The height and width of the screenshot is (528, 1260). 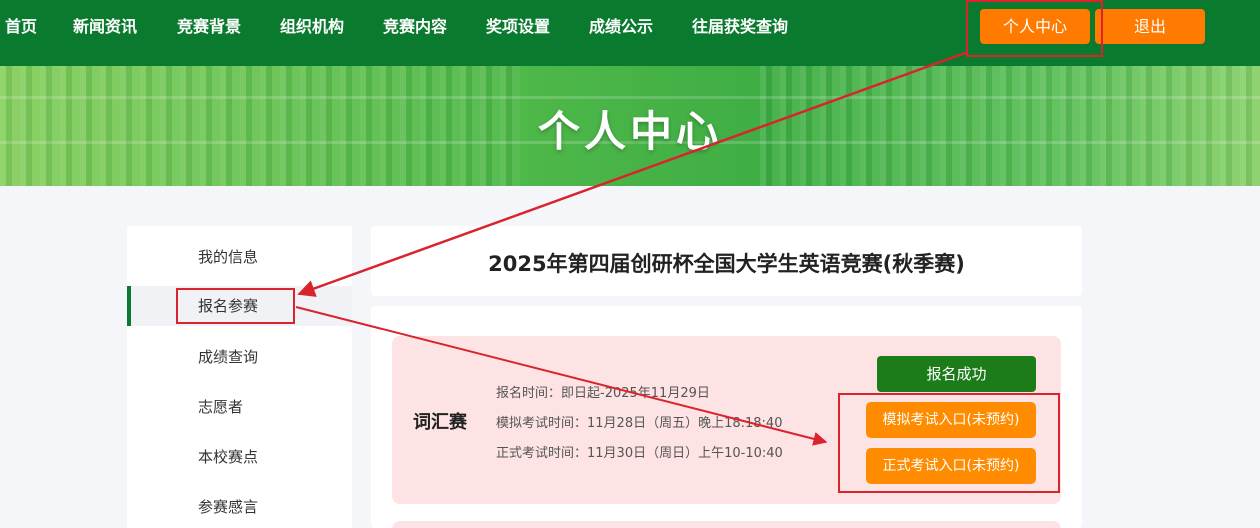 What do you see at coordinates (239, 357) in the screenshot?
I see `sidebar-item-score-query: 成绩查询` at bounding box center [239, 357].